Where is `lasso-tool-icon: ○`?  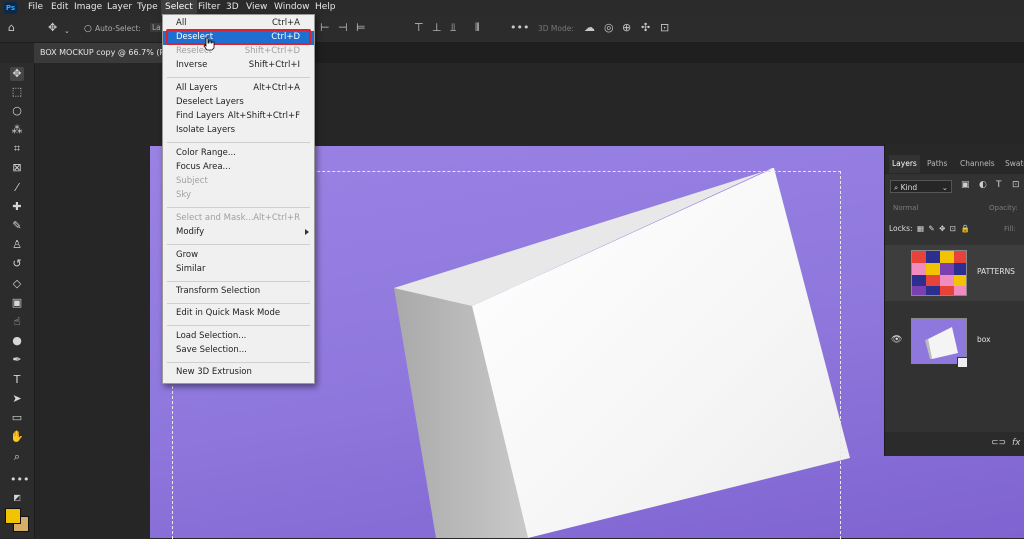
lasso-tool-icon: ○ is located at coordinates (17, 111).